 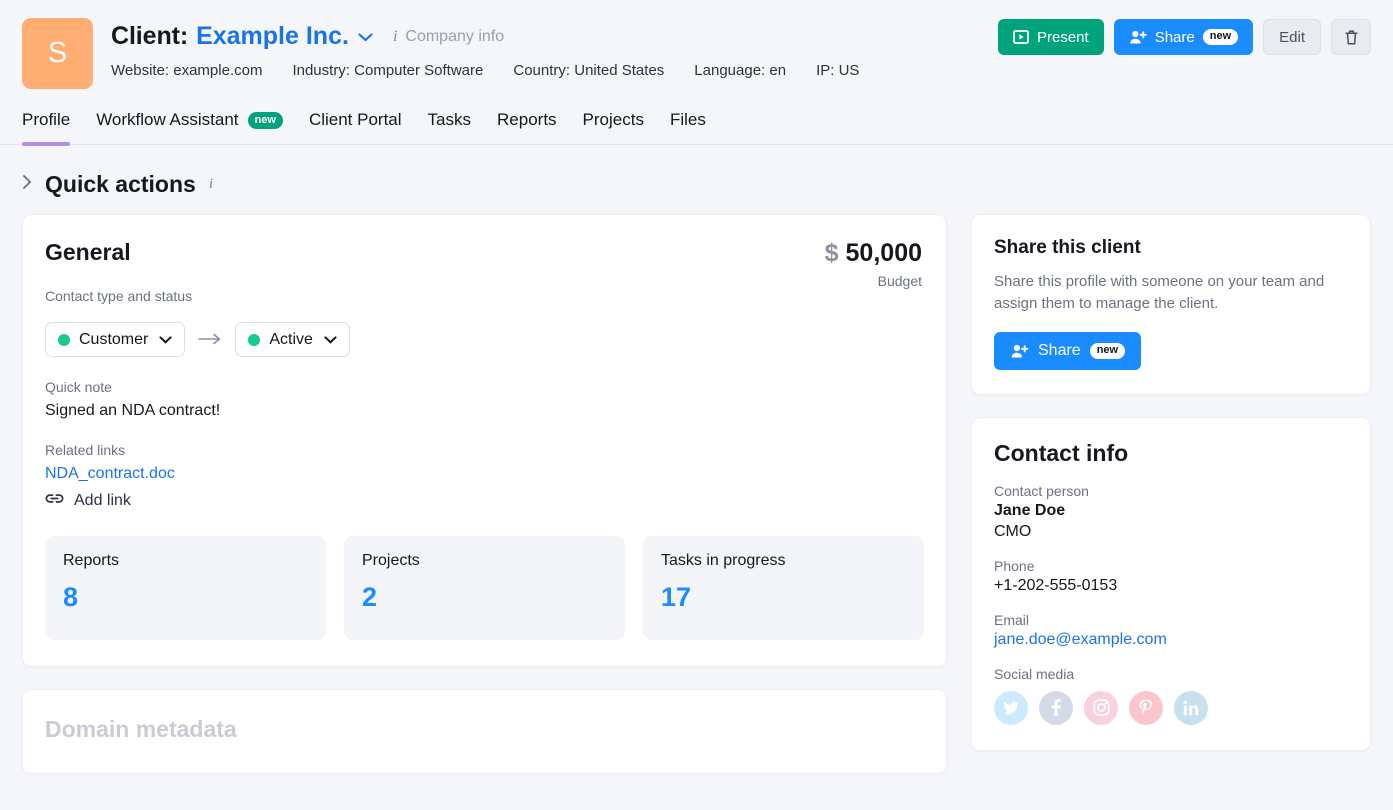 What do you see at coordinates (167, 119) in the screenshot?
I see `tab-label: Workflow Assistant` at bounding box center [167, 119].